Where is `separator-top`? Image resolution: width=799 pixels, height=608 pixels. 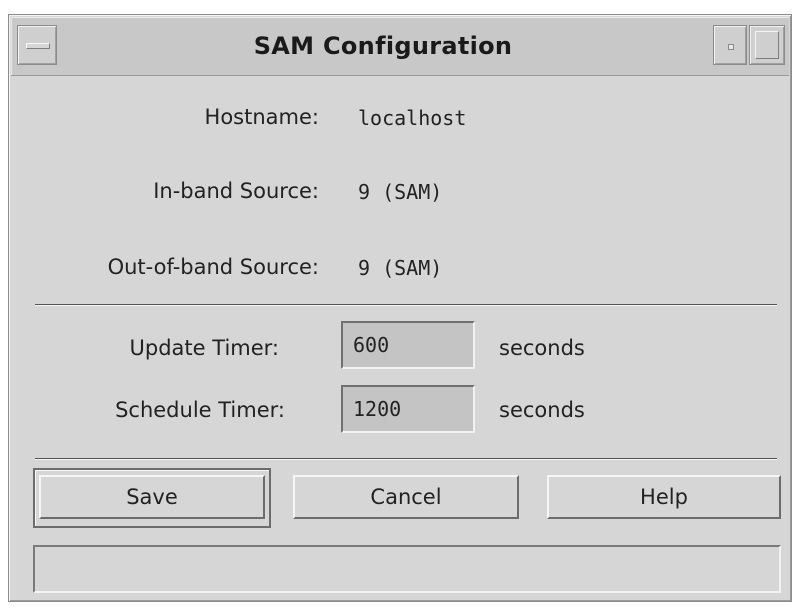
separator-top is located at coordinates (406, 305).